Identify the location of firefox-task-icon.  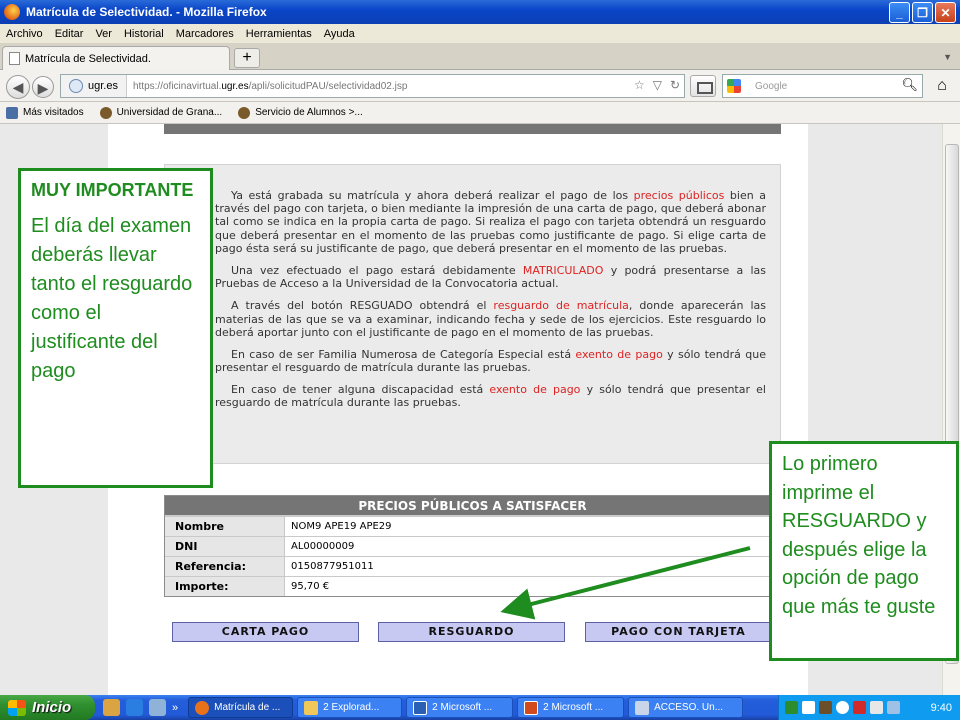
(202, 707).